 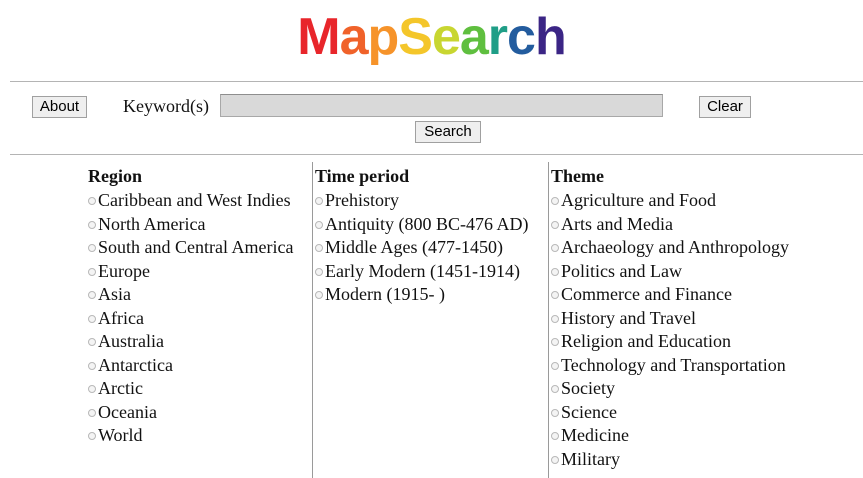 I want to click on time-period-option-label: Prehistory, so click(x=362, y=200).